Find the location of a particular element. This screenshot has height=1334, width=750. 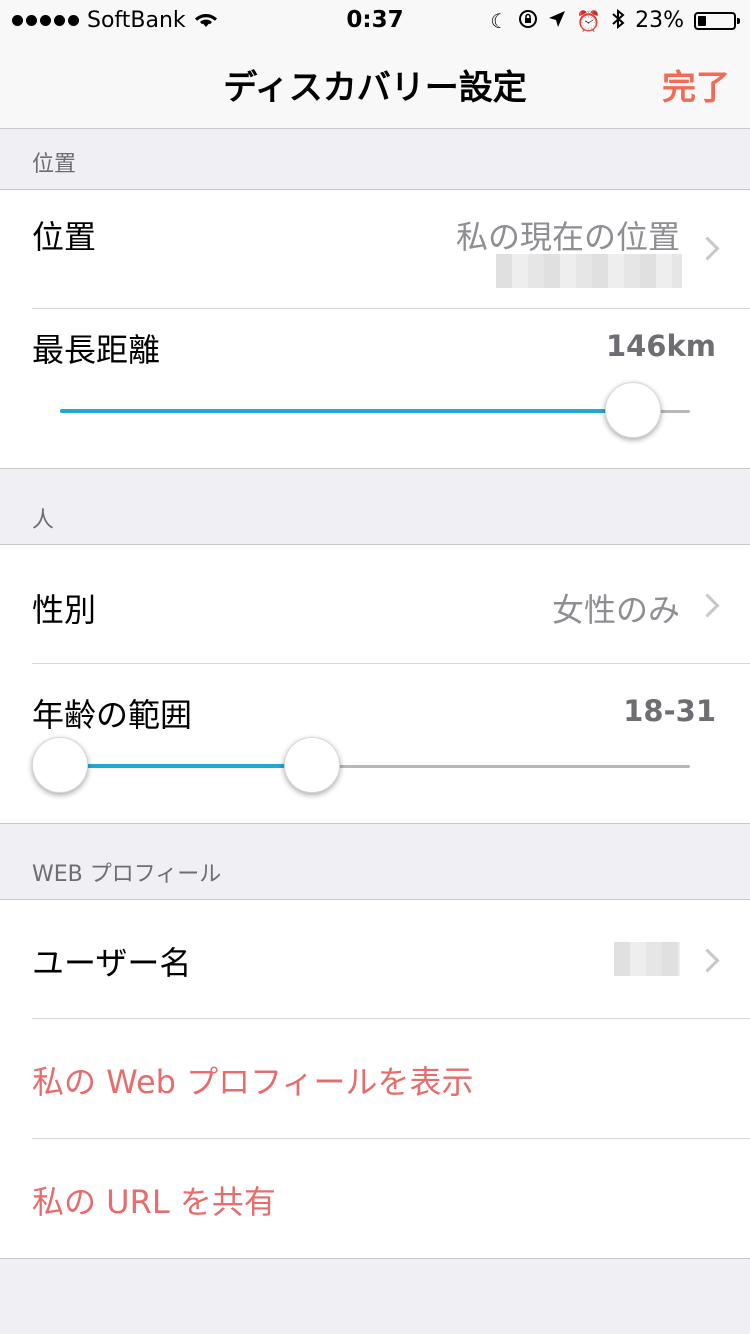

location-arrow-icon is located at coordinates (557, 21).